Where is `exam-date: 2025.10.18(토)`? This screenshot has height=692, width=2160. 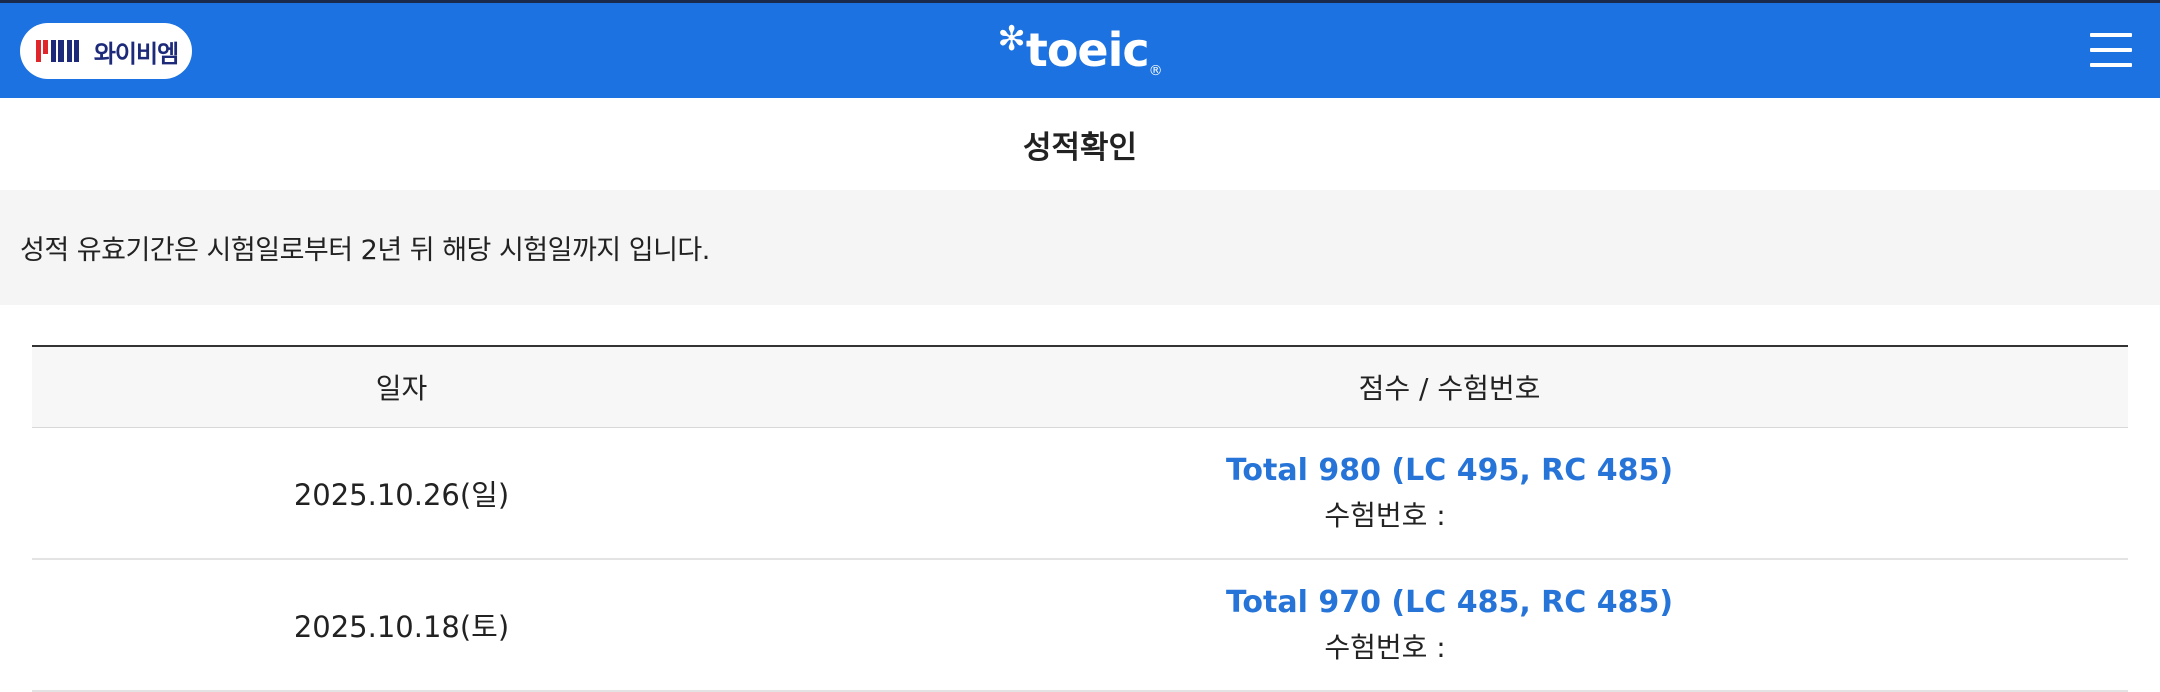 exam-date: 2025.10.18(토) is located at coordinates (401, 625).